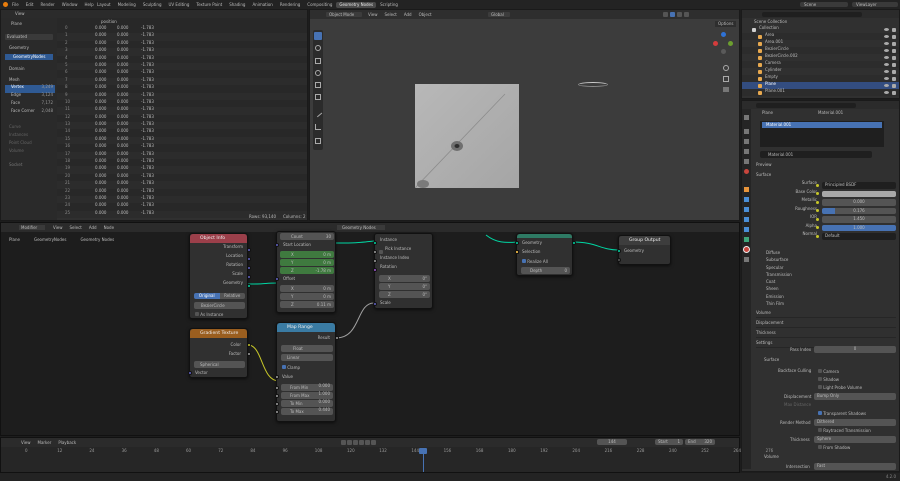 Image resolution: width=900 pixels, height=481 pixels. I want to click on start-y-field: Y 0 m, so click(307, 262).